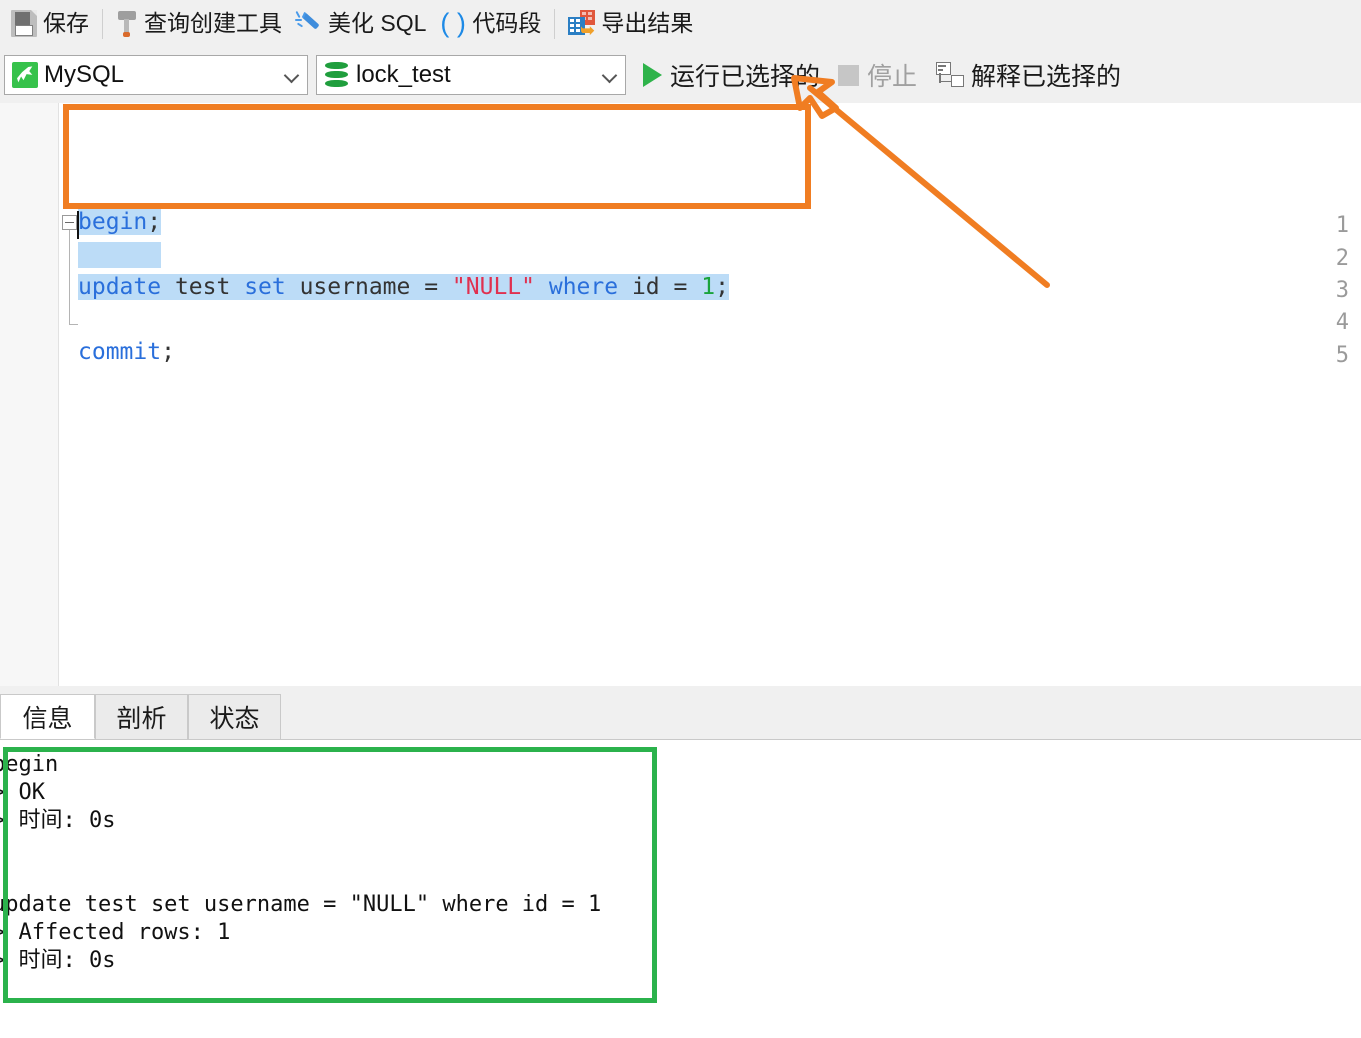  Describe the element at coordinates (583, 287) in the screenshot. I see `code-token: where` at that location.